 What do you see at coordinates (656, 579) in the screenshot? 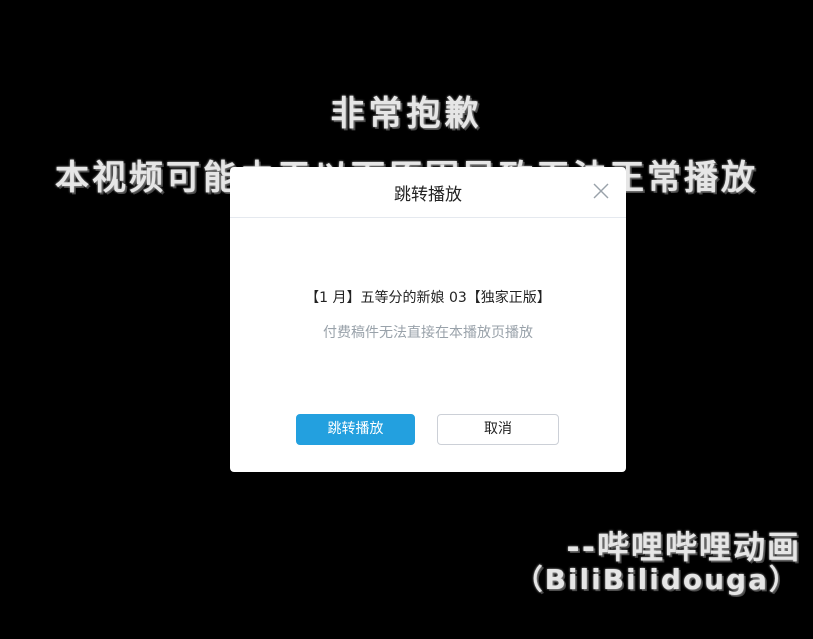
I see `error-signature-sub: （BiliBilidouga）` at bounding box center [656, 579].